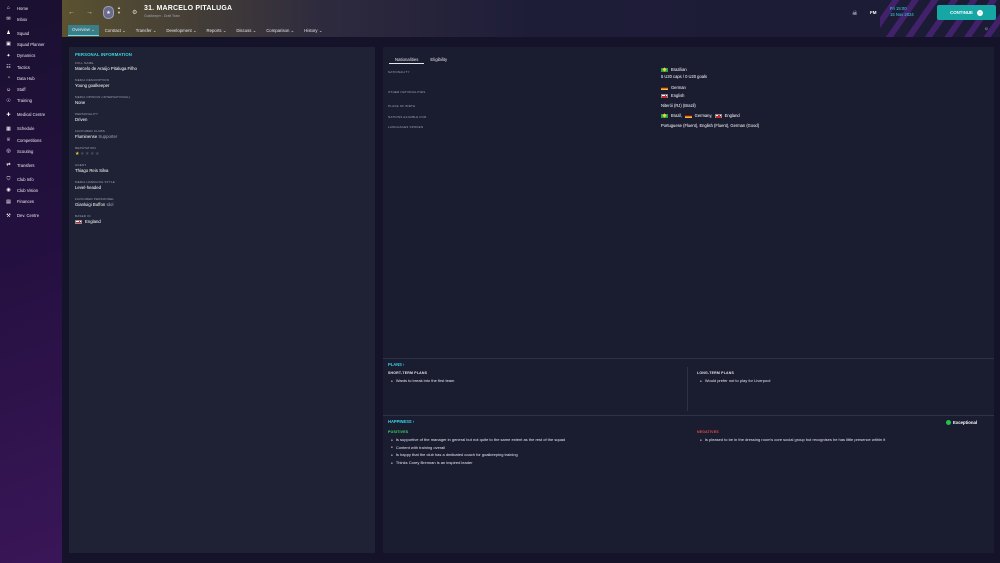 The image size is (1000, 563). I want to click on datahub-icon: ◔, so click(8, 78).